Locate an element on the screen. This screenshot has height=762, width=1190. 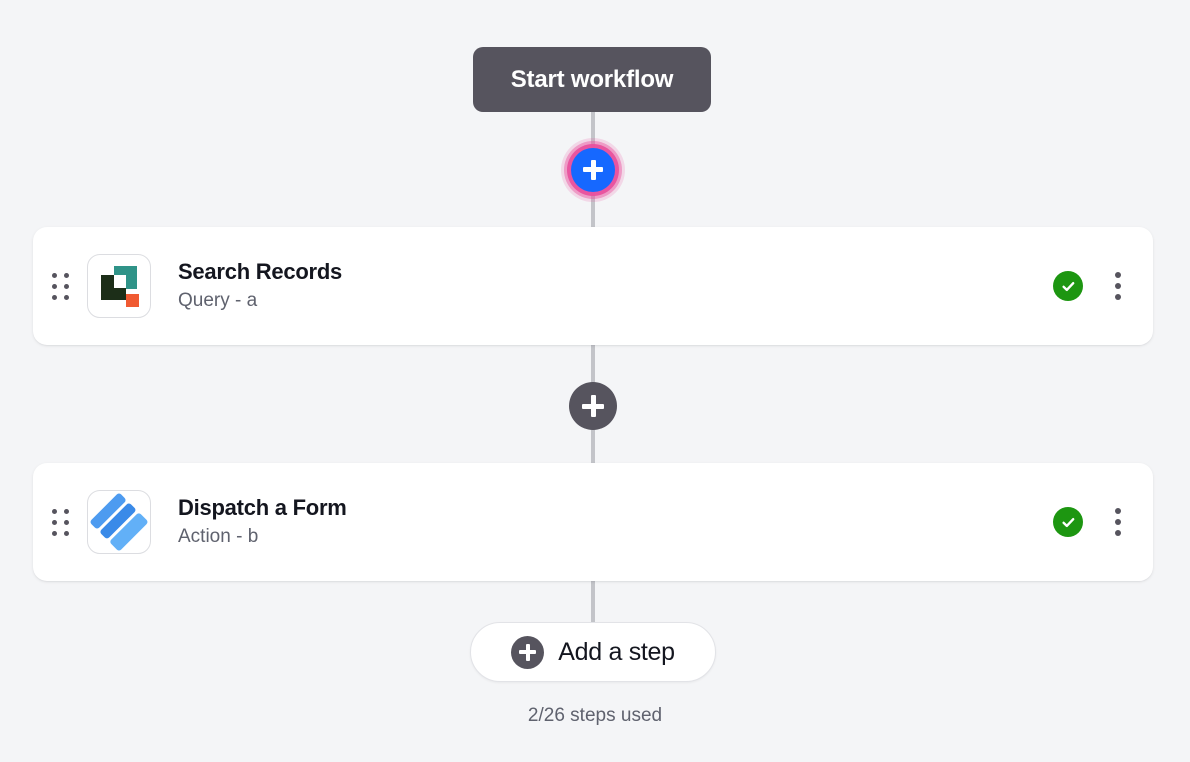
step-2-app-icon-tile is located at coordinates (119, 522).